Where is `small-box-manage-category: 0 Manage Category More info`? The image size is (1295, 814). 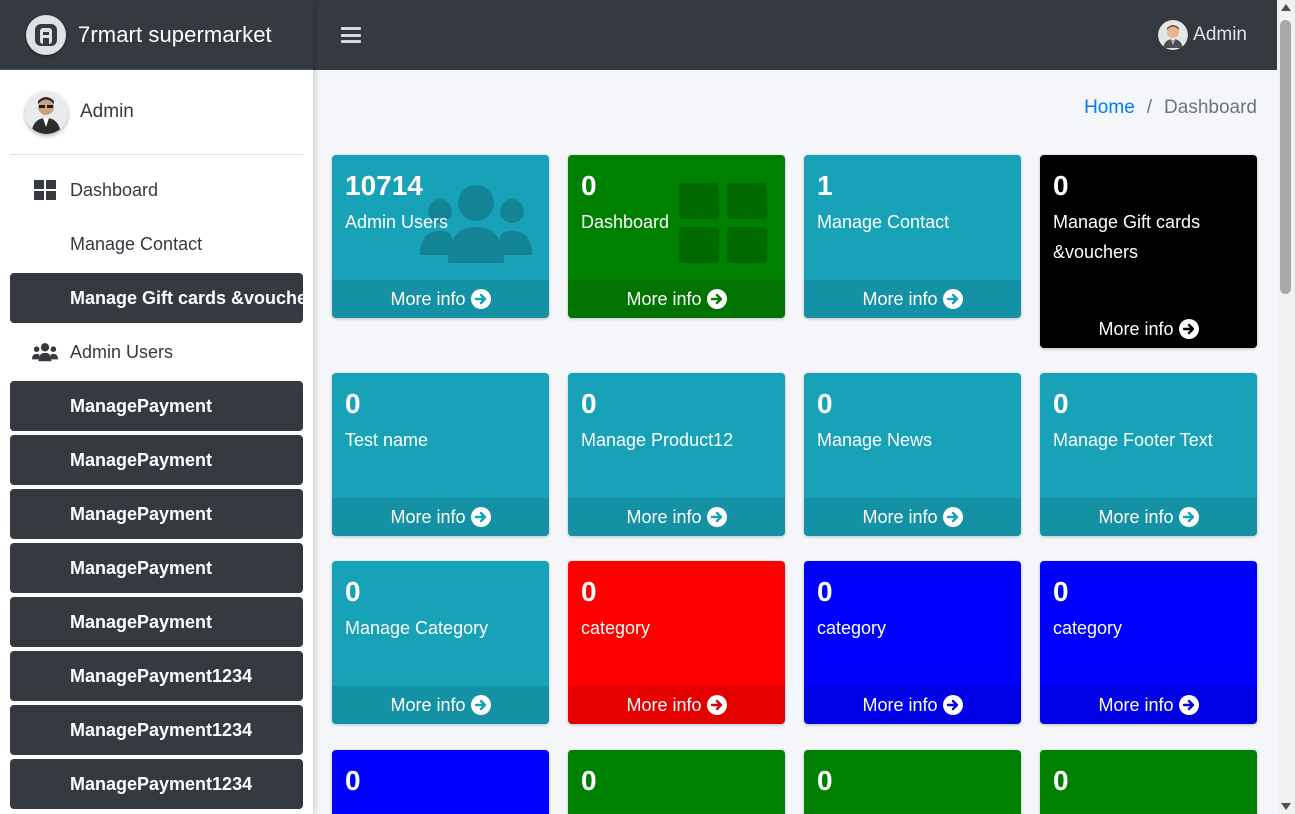
small-box-manage-category: 0 Manage Category More info is located at coordinates (440, 642).